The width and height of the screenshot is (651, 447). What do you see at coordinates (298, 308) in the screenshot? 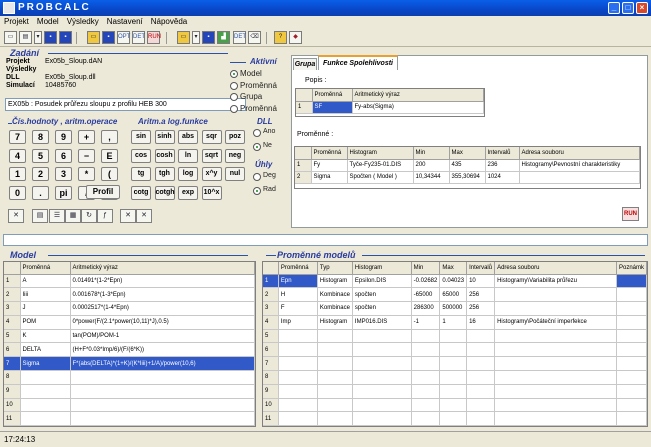
I see `vars-cell-var: F` at bounding box center [298, 308].